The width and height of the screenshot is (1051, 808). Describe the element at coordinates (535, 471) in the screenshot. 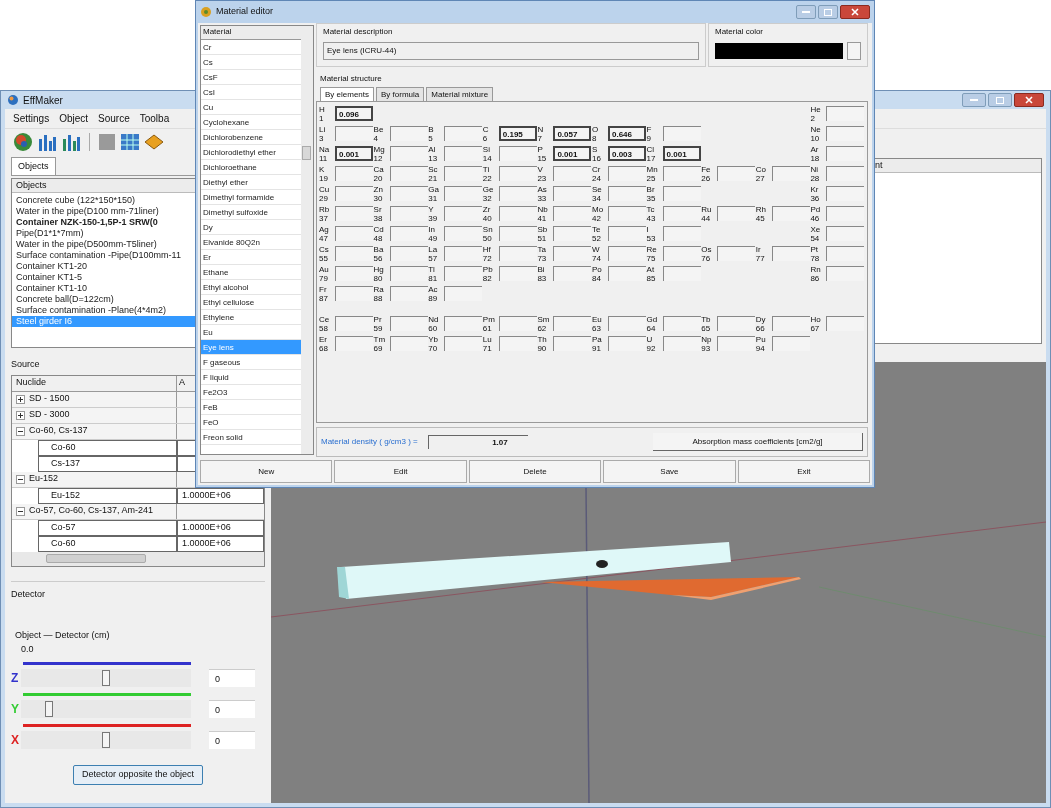

I see `dialog-button: Delete` at that location.